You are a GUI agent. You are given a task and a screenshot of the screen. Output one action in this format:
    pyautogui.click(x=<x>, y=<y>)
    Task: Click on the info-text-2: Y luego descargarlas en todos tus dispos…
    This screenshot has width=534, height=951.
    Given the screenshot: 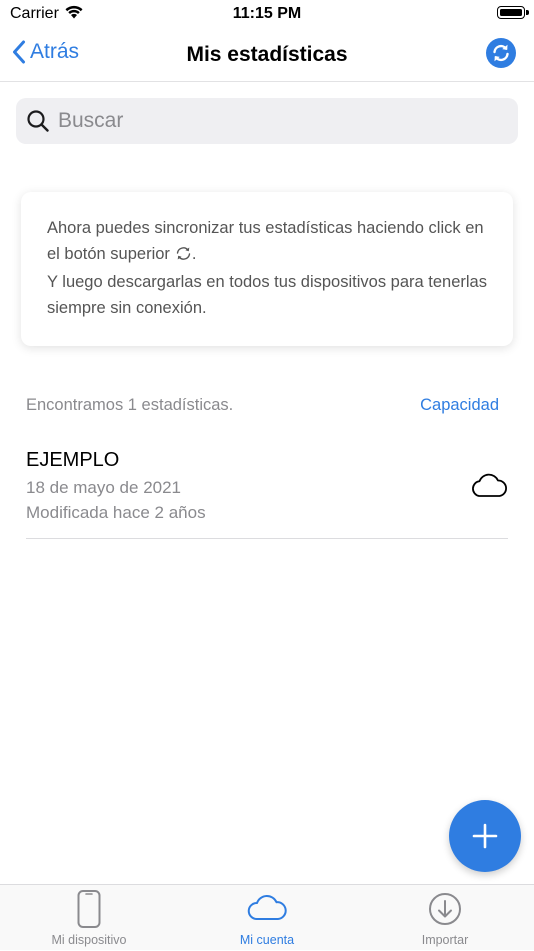 What is the action you would take?
    pyautogui.click(x=267, y=295)
    